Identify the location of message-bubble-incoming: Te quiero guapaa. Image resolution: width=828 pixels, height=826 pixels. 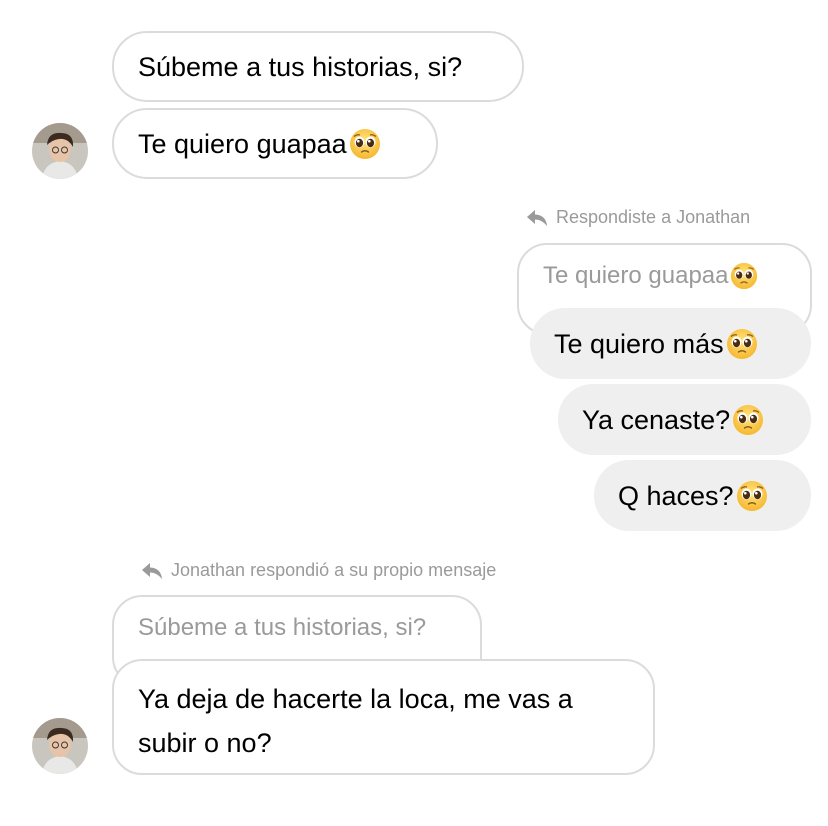
(275, 143).